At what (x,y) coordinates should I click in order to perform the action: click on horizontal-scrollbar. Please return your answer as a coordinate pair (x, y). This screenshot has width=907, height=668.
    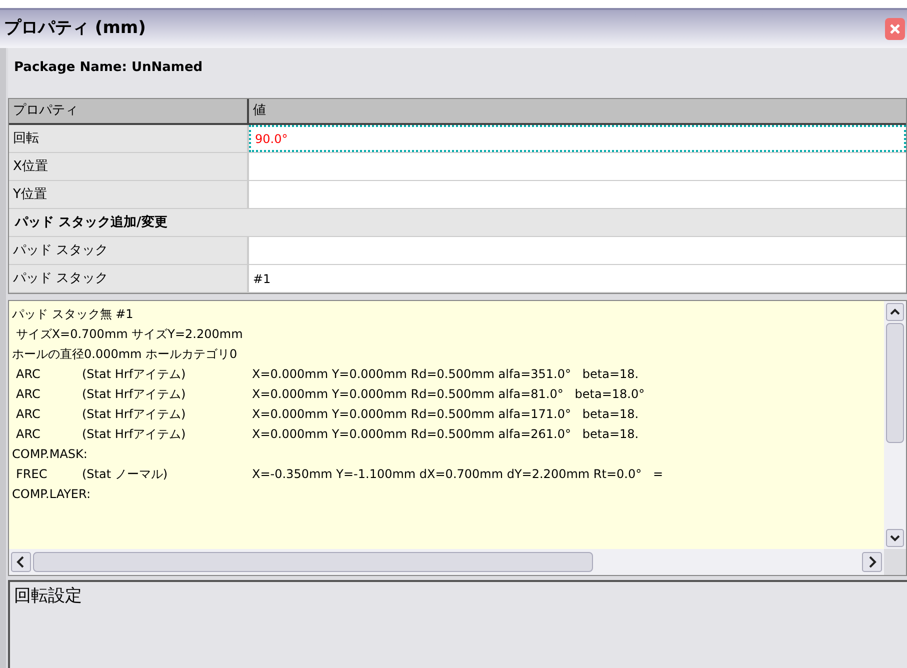
    Looking at the image, I should click on (446, 562).